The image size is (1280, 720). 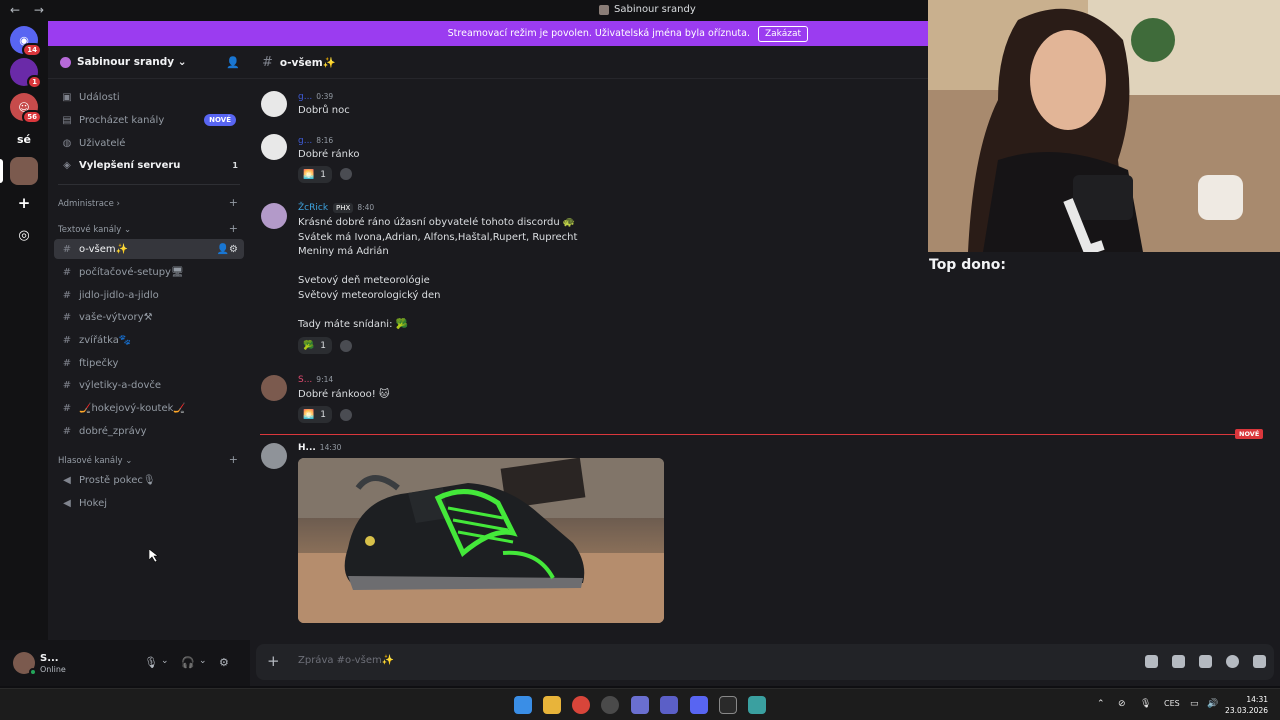 I want to click on user-status: Online, so click(x=53, y=669).